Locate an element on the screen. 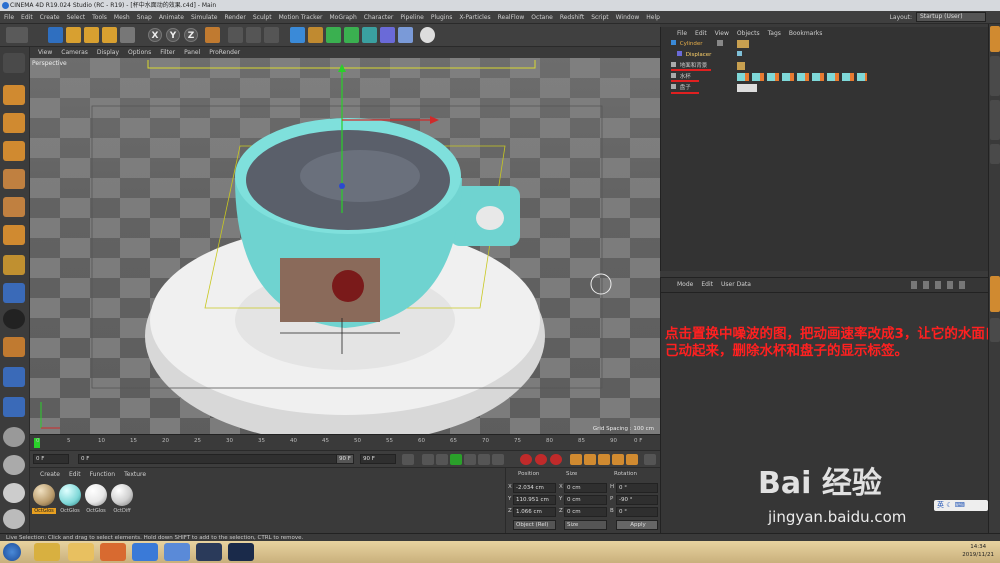 This screenshot has height=563, width=1000. ime-toolbar: 英 ☾ ⌨ is located at coordinates (961, 505).